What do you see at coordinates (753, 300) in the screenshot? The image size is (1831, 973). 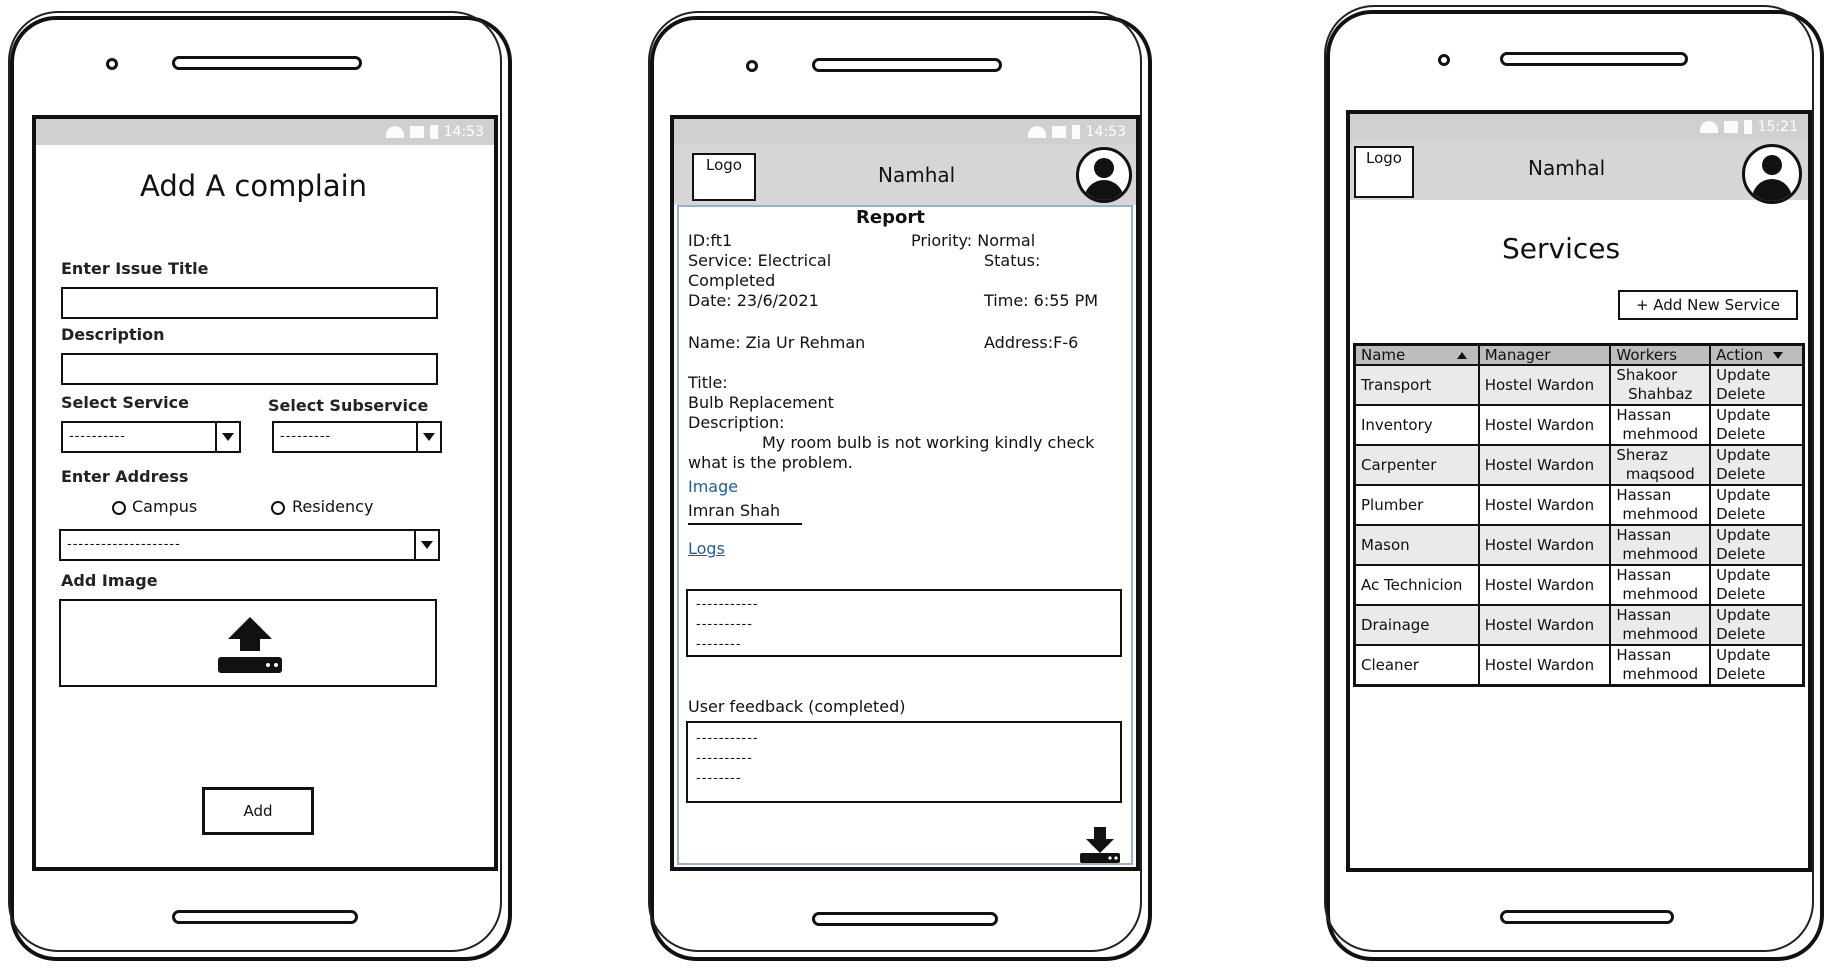 I see `report-date: Date: 23/6/2021` at bounding box center [753, 300].